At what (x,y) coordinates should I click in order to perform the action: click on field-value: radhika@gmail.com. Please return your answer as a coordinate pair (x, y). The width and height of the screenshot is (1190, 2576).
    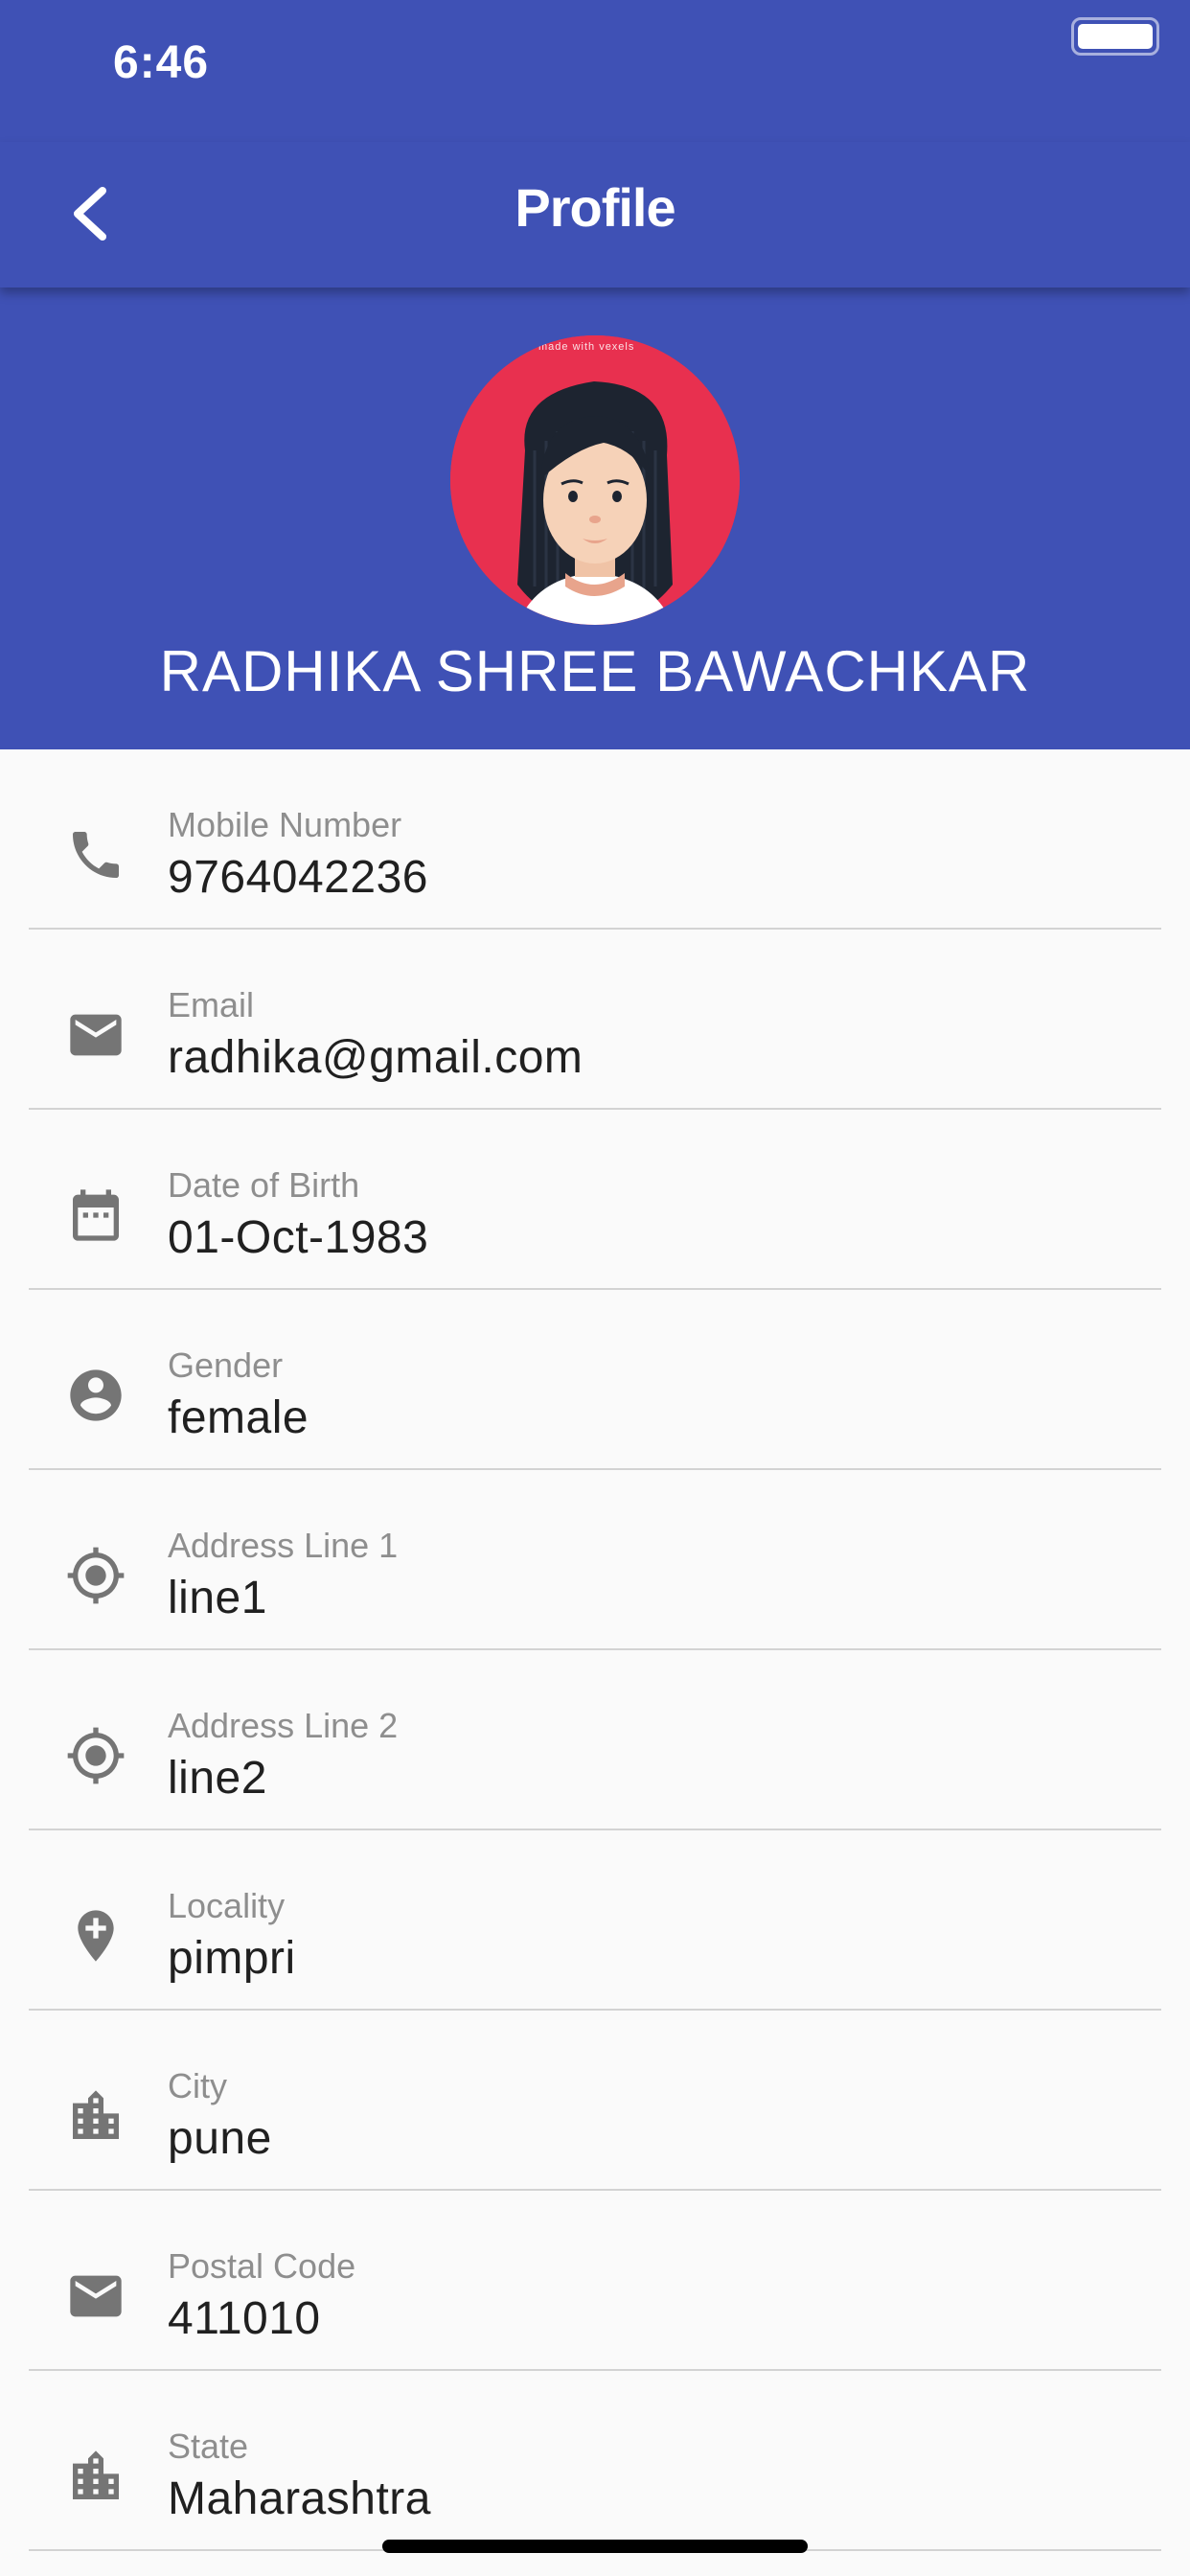
    Looking at the image, I should click on (376, 1057).